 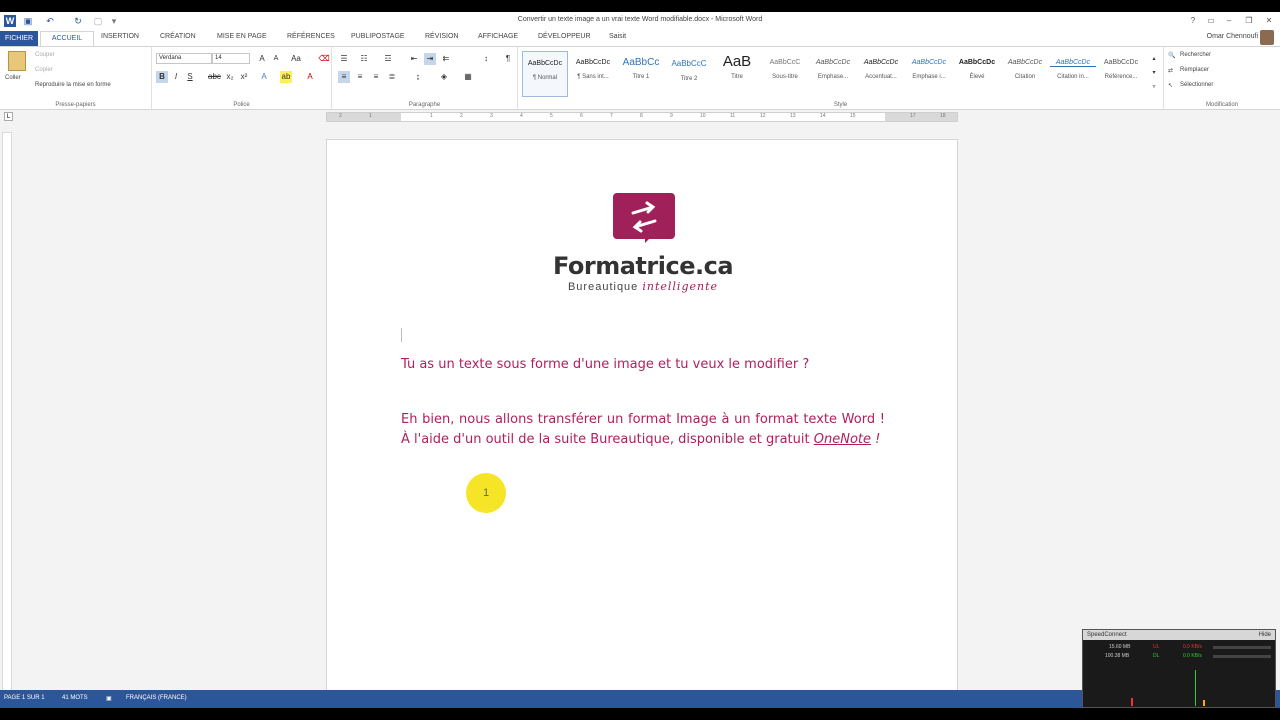 I want to click on page-count: PAGE 1 SUR 1, so click(x=24, y=698).